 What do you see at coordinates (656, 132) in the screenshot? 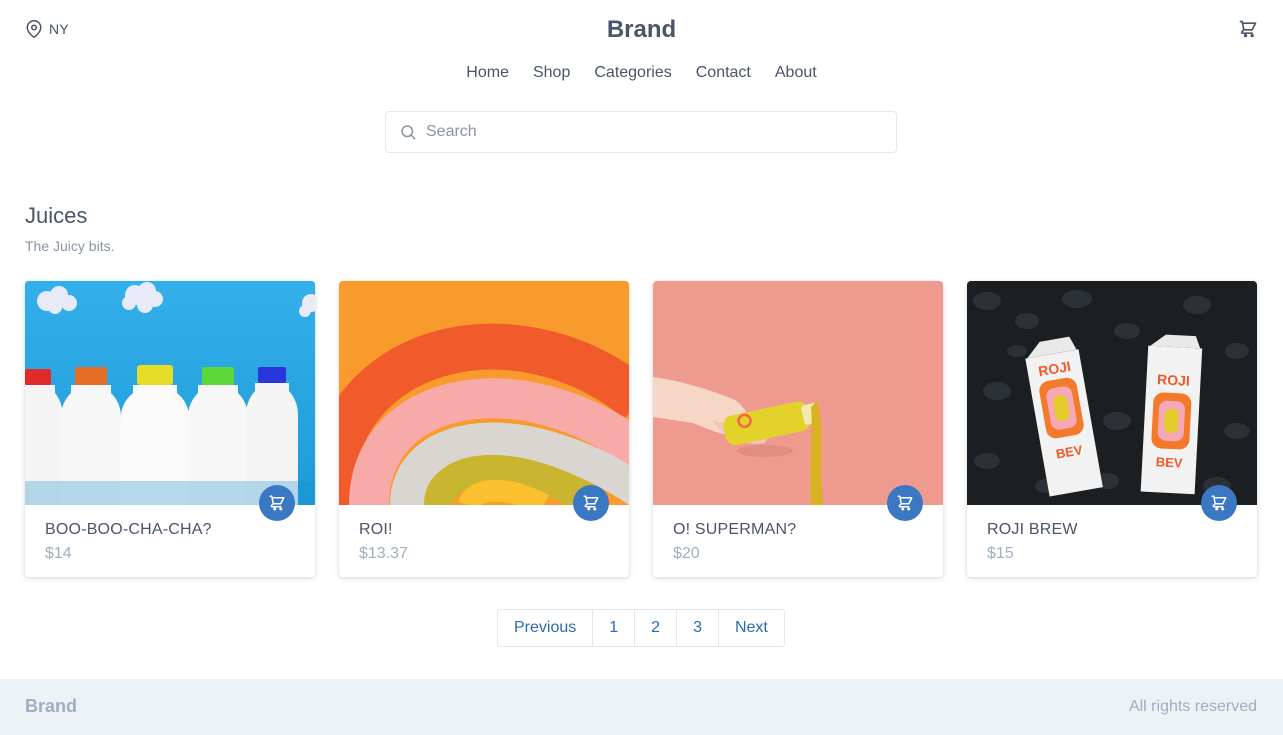
I see `search-input` at bounding box center [656, 132].